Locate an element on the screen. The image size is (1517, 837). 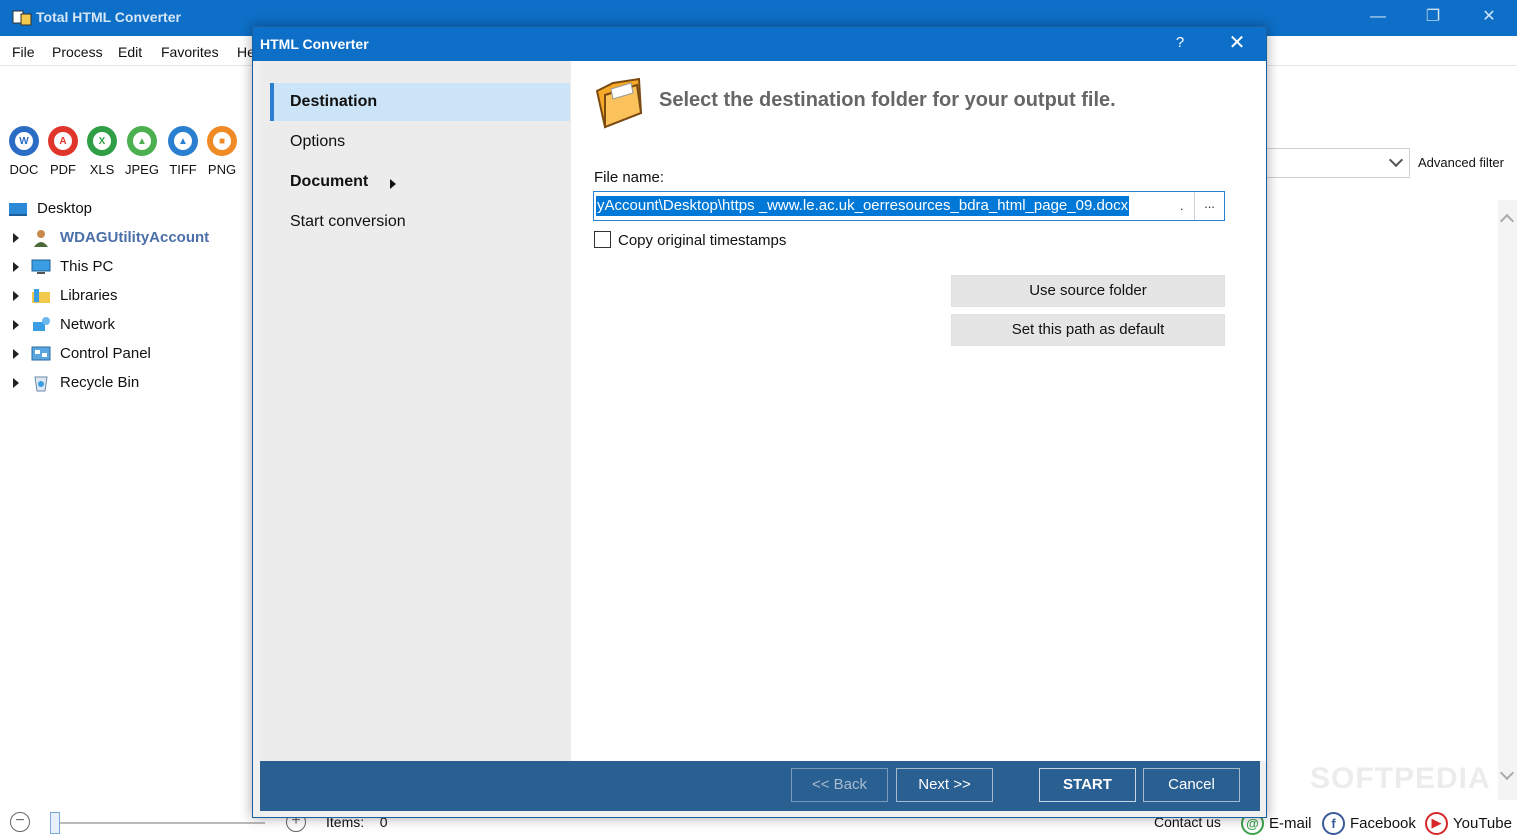
tree-label: WDAGUtilityAccount is located at coordinates (135, 237).